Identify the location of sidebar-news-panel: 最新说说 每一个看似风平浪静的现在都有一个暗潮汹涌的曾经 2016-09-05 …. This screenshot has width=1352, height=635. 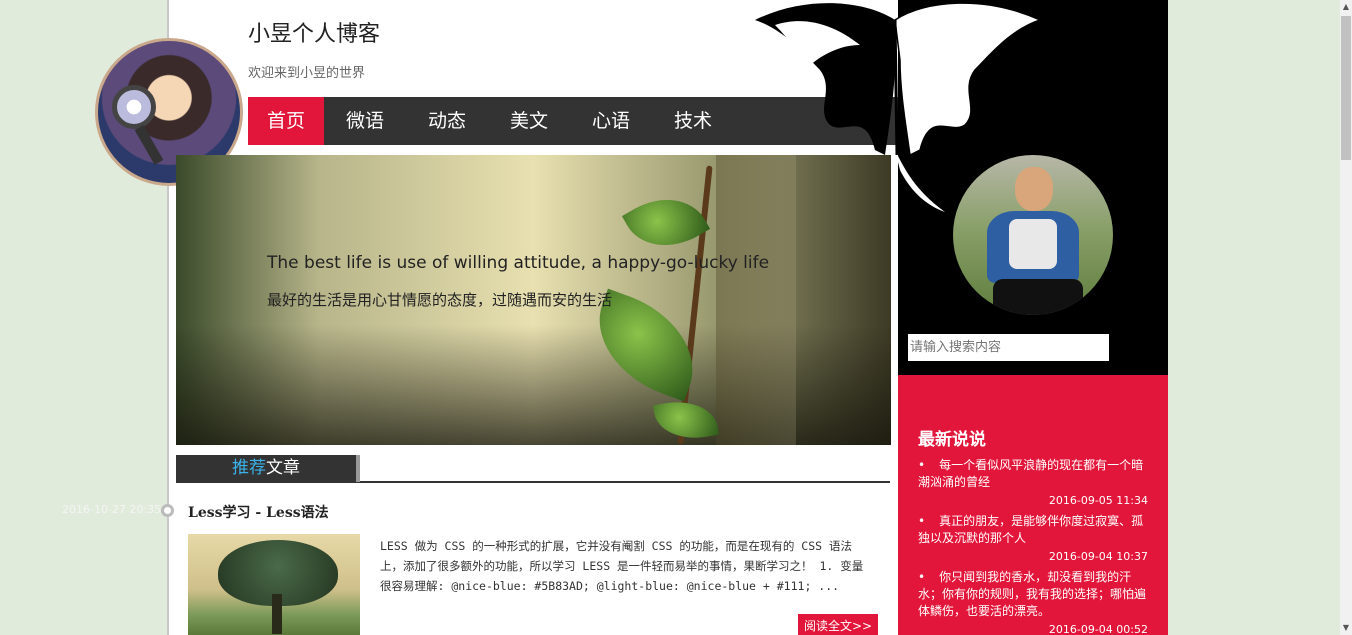
(1033, 505).